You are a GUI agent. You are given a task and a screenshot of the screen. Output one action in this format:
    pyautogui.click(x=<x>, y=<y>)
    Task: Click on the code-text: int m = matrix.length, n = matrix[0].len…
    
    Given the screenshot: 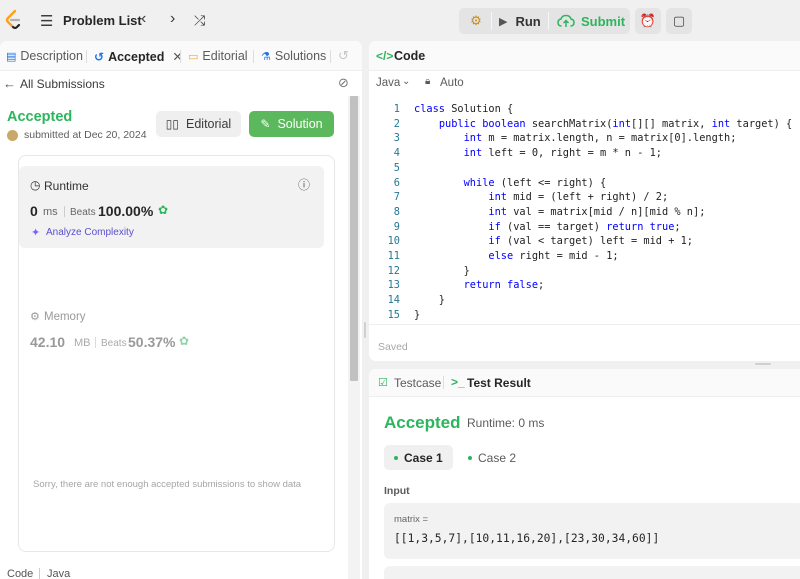 What is the action you would take?
    pyautogui.click(x=600, y=138)
    